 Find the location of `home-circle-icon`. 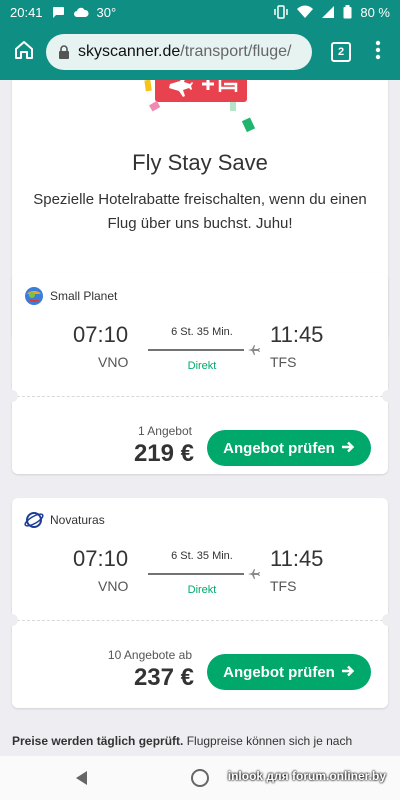

home-circle-icon is located at coordinates (200, 778).